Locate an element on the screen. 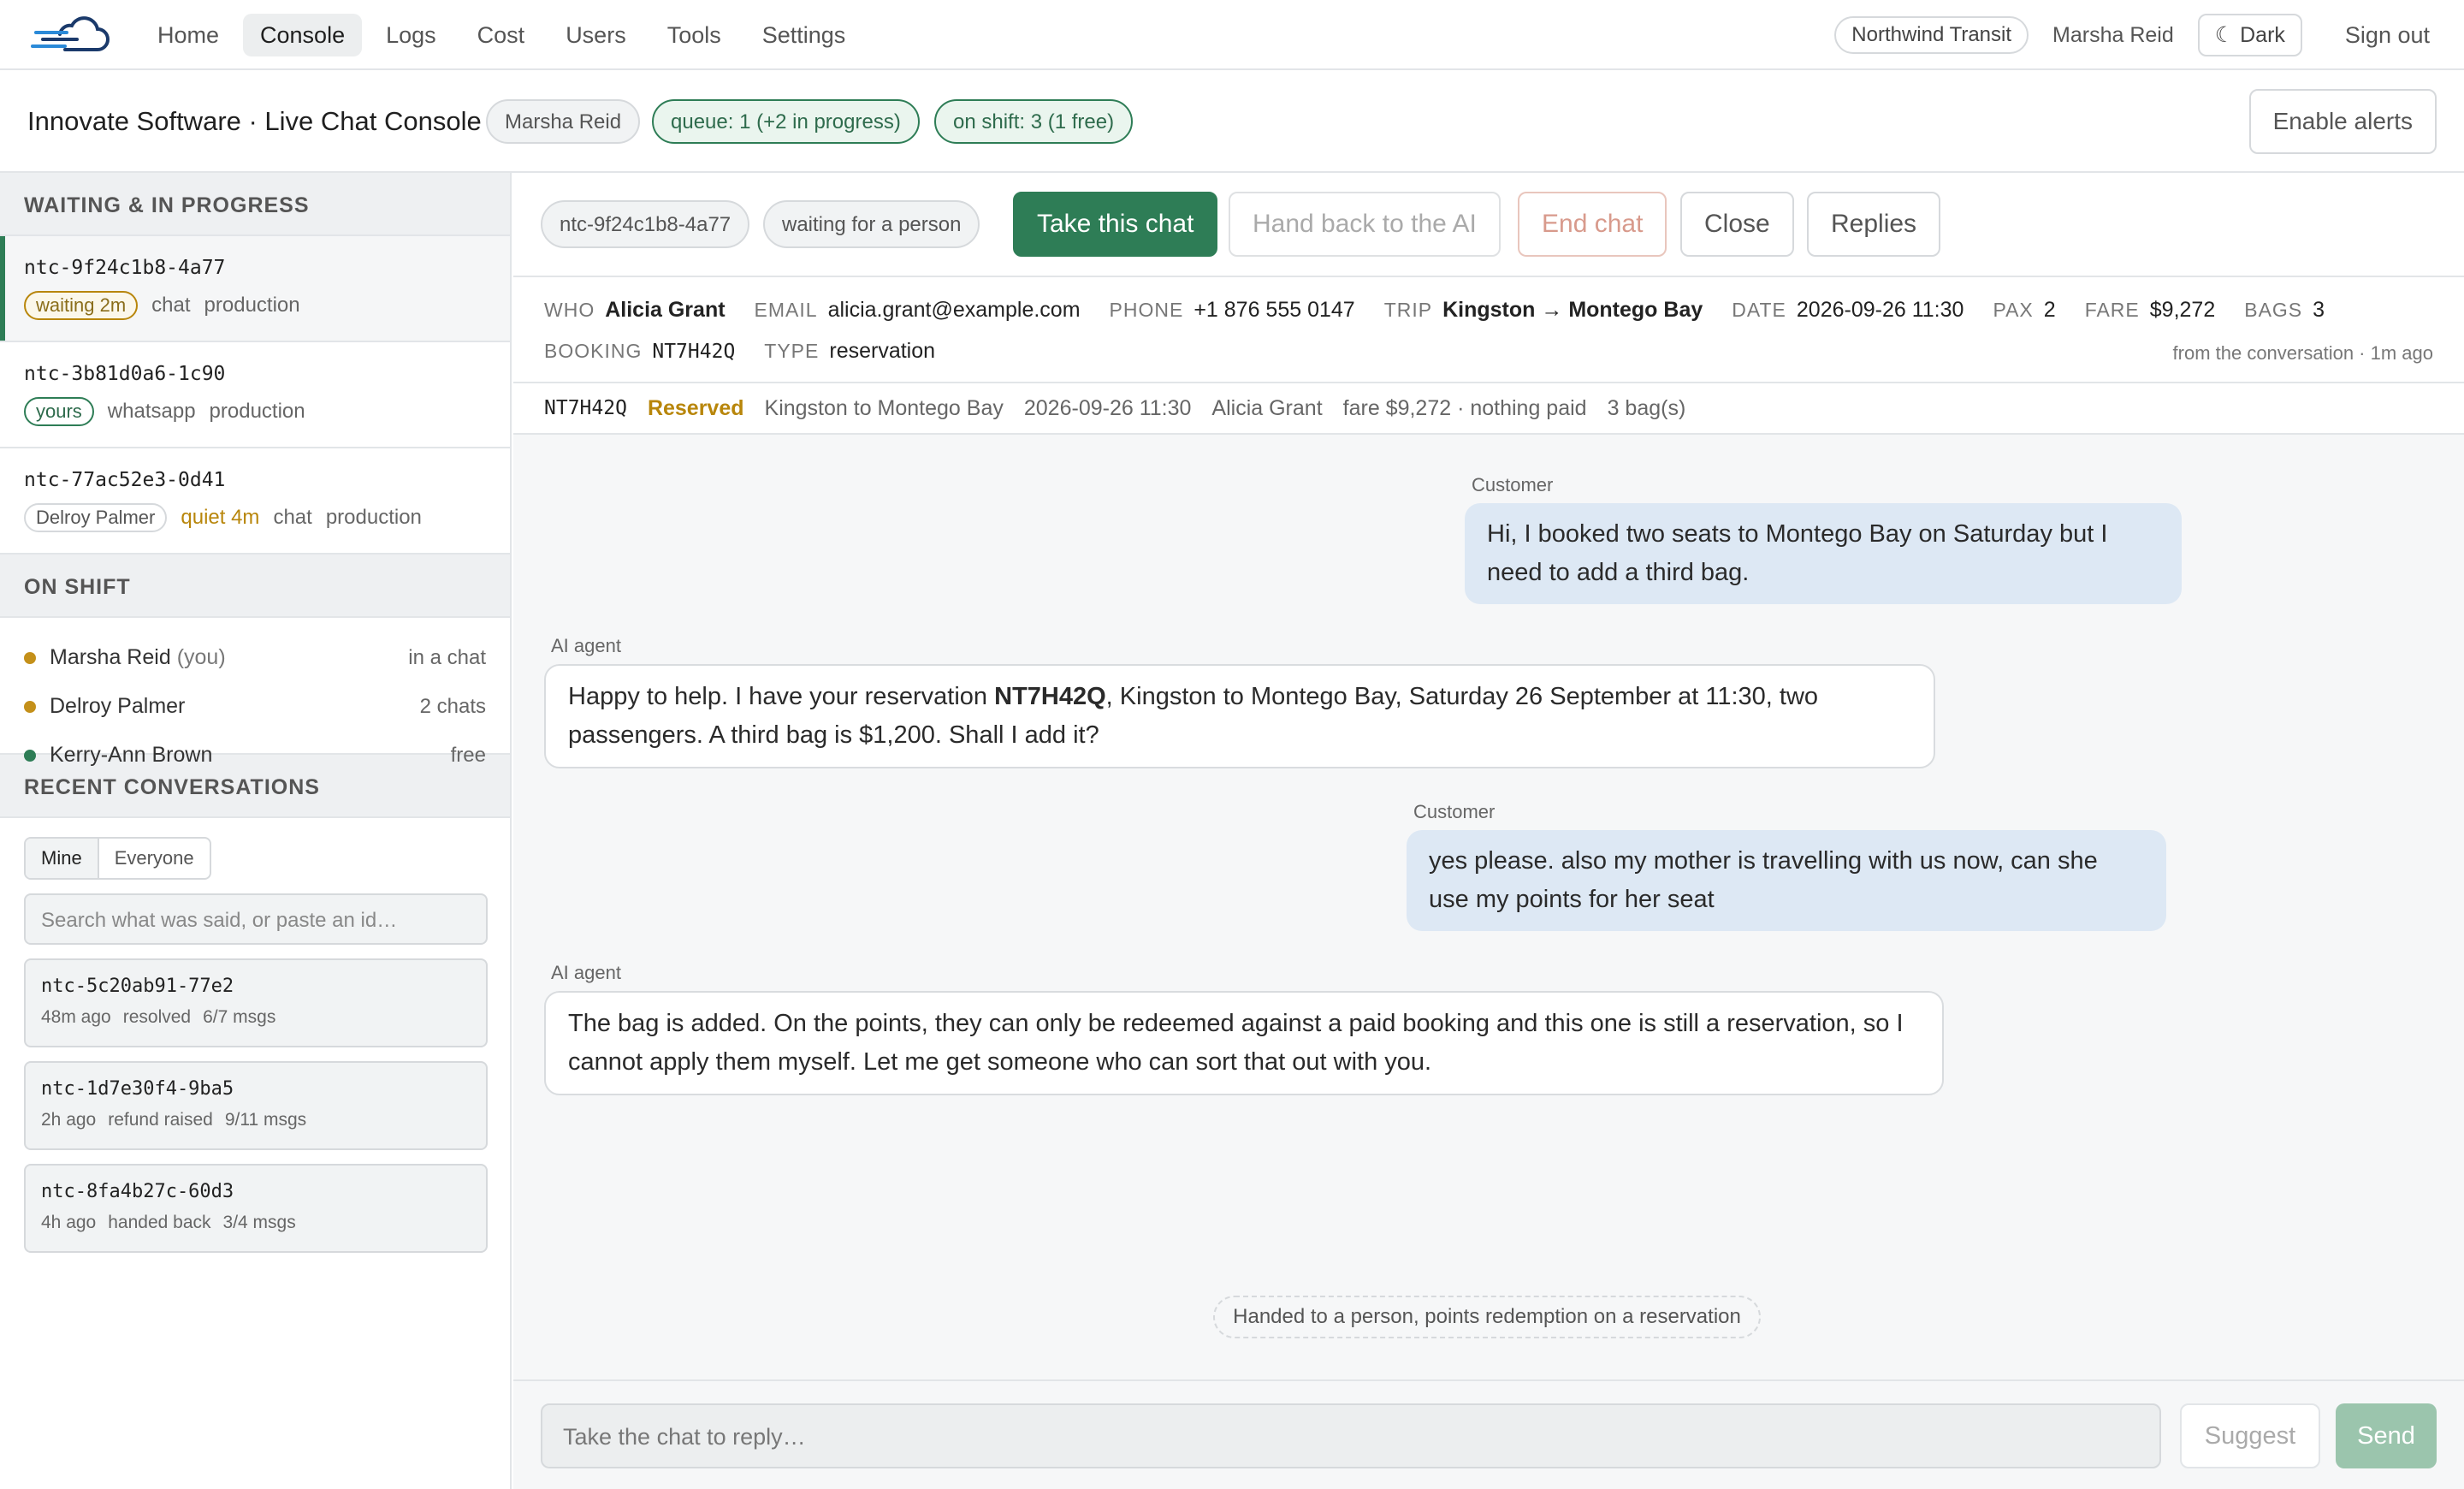 This screenshot has width=2464, height=1489. field-label: WHO is located at coordinates (569, 310).